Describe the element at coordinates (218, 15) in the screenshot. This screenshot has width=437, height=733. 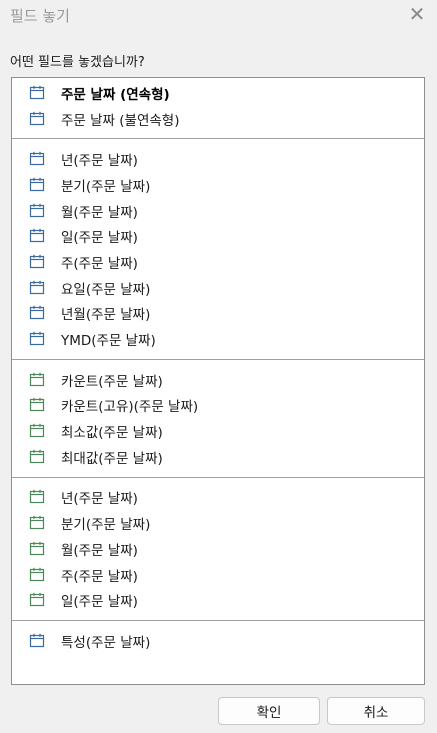
I see `title-bar: 필드 놓기 ✕` at that location.